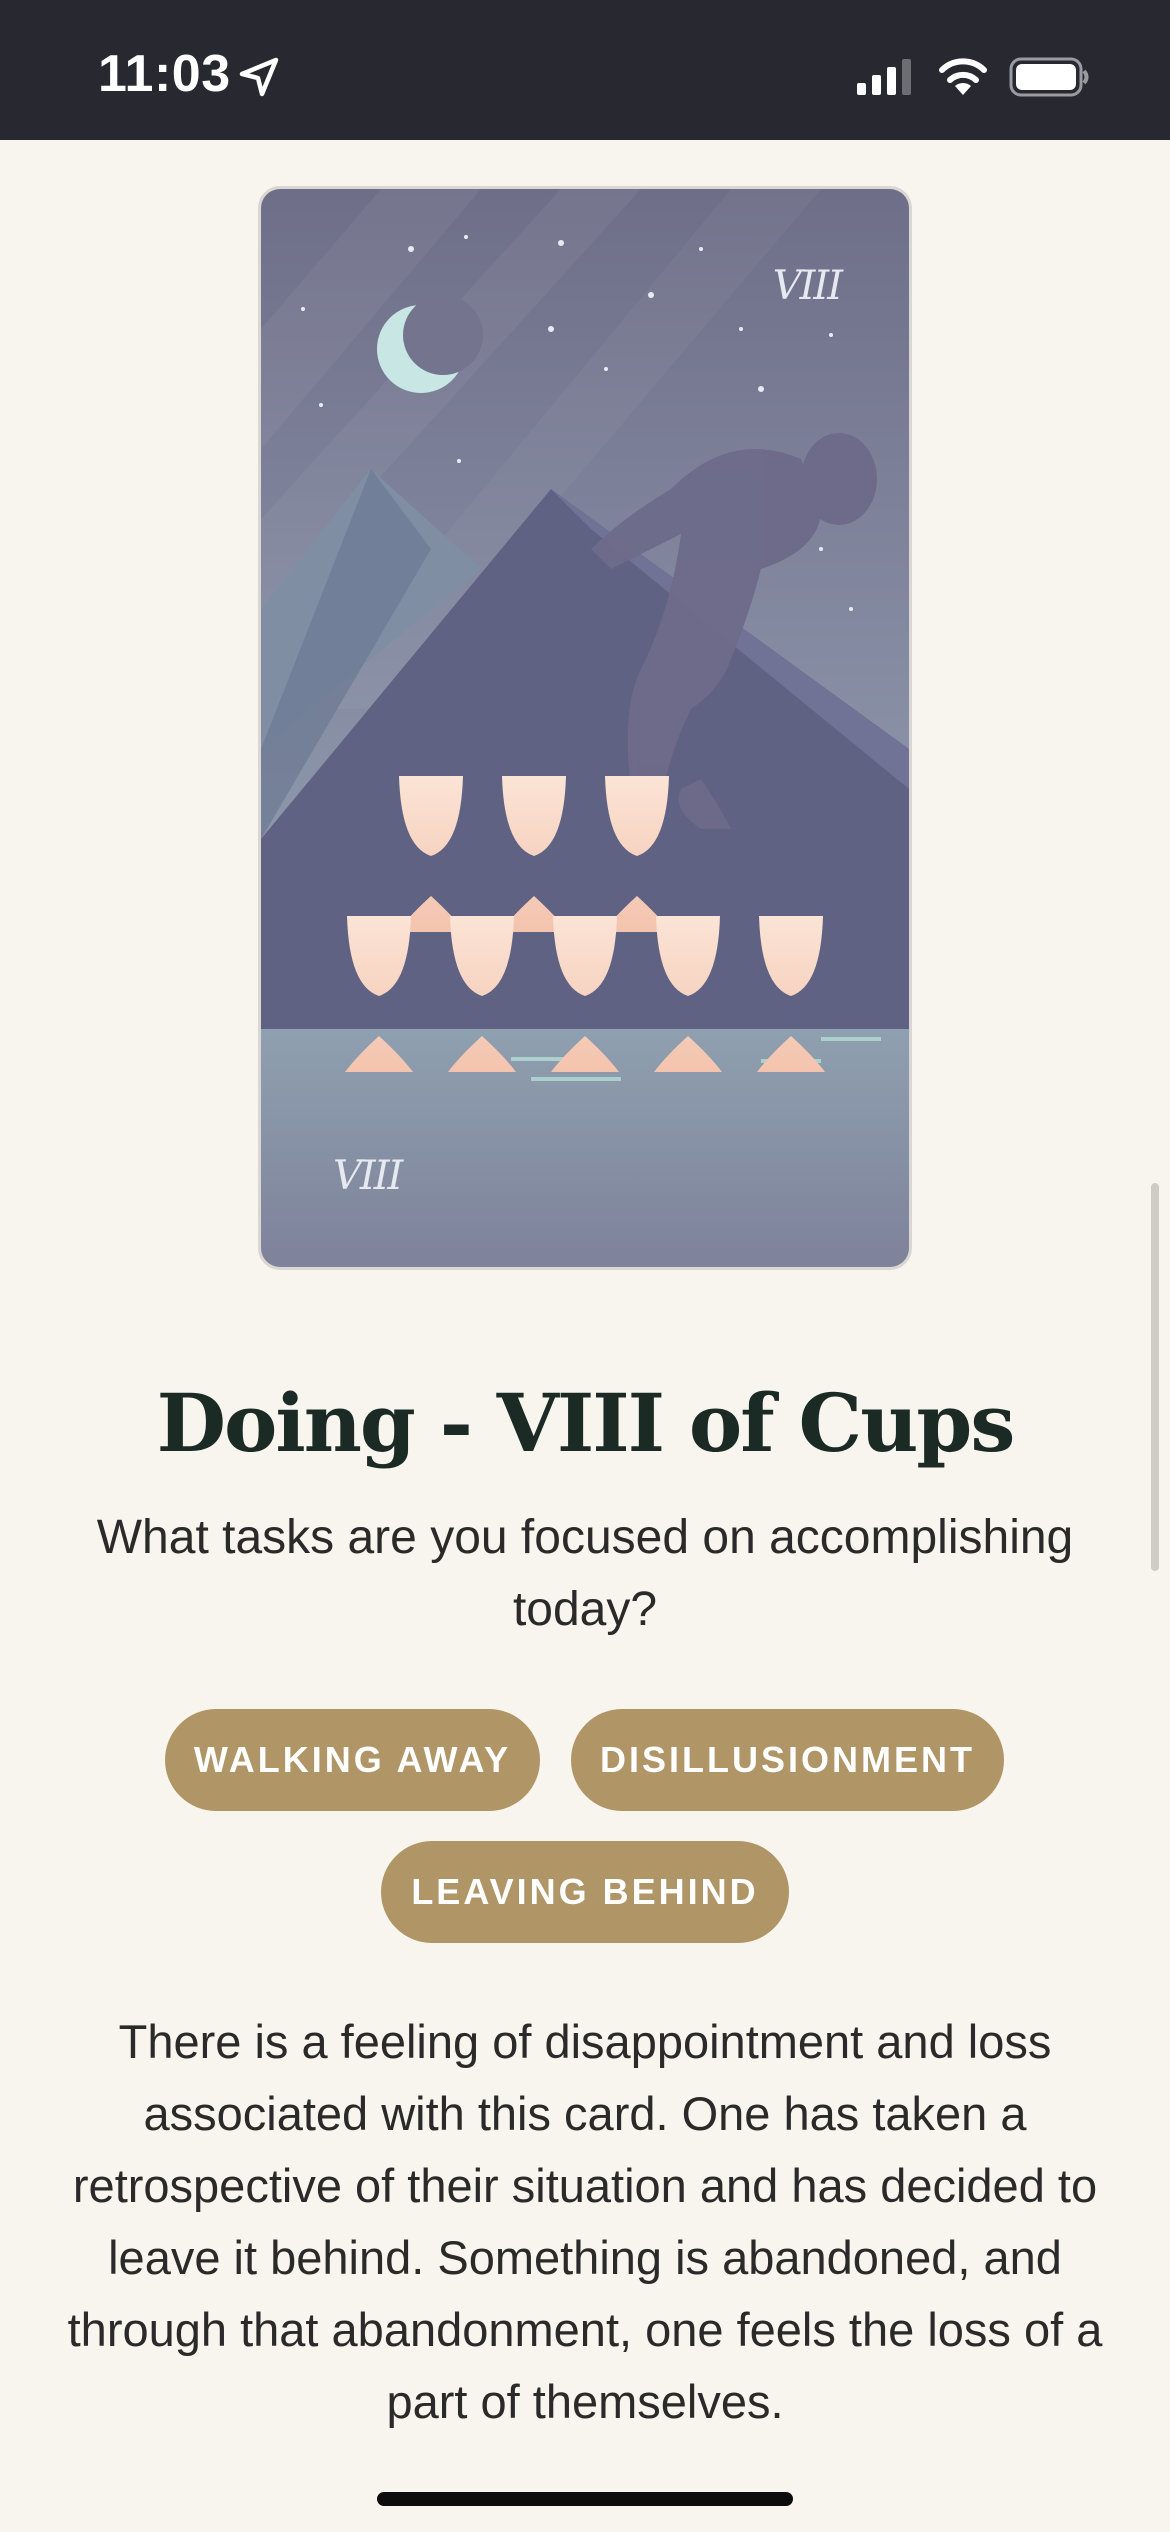 The height and width of the screenshot is (2532, 1170). What do you see at coordinates (368, 1176) in the screenshot?
I see `card-numeral-bottom: VIII` at bounding box center [368, 1176].